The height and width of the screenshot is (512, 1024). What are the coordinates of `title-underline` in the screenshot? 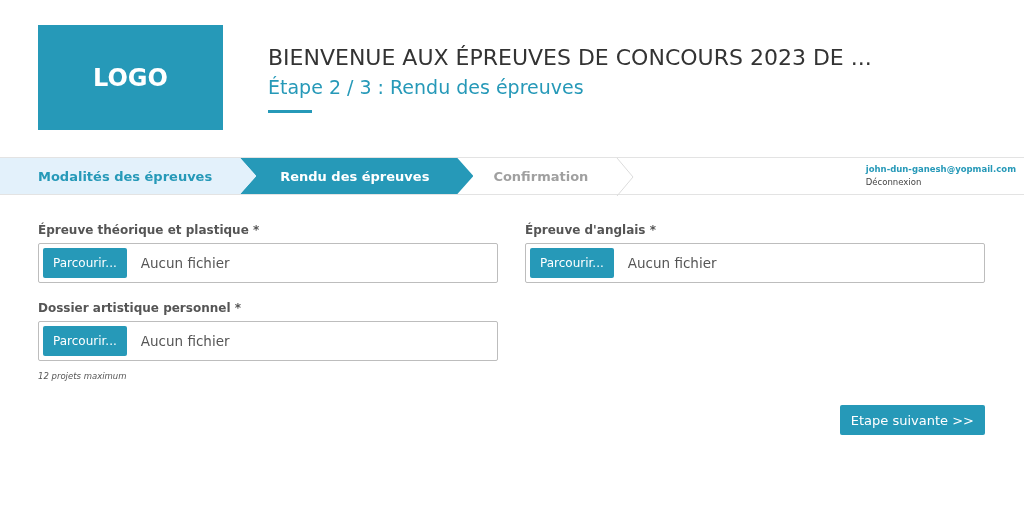 It's located at (290, 111).